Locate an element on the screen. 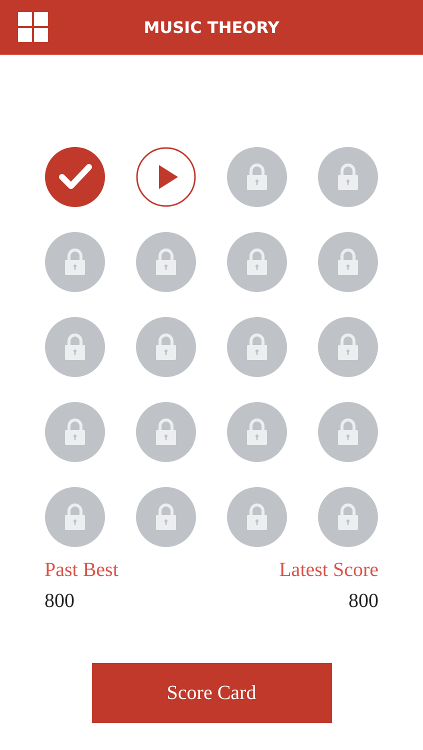  past-best-value: 800 is located at coordinates (60, 601).